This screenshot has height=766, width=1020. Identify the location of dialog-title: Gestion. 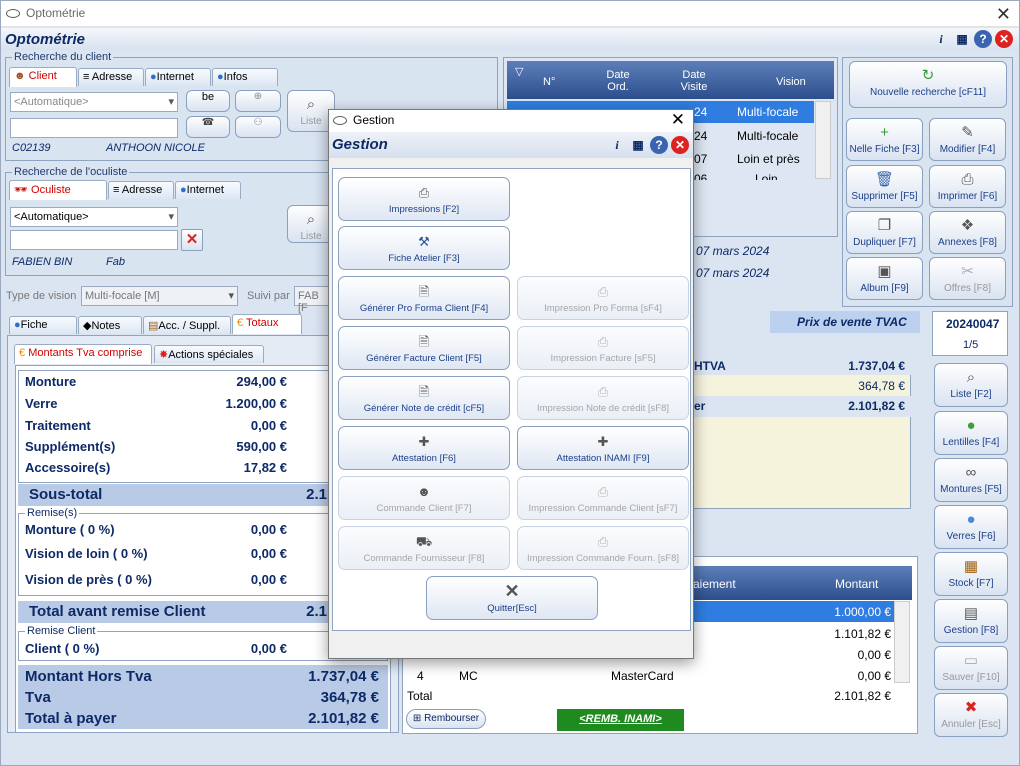
(374, 120).